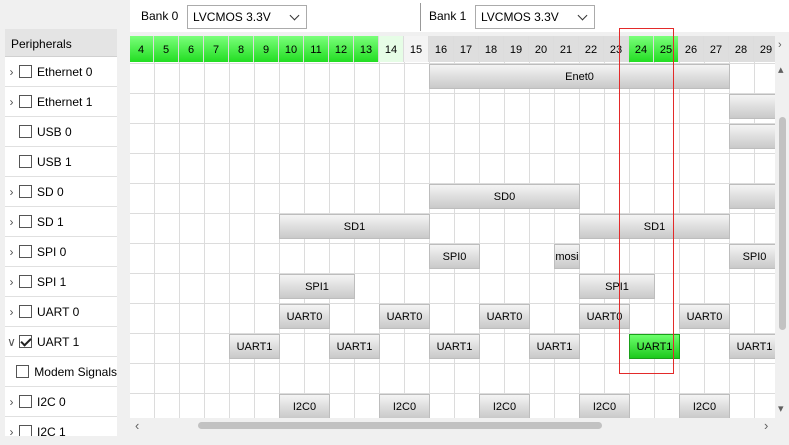  What do you see at coordinates (566, 49) in the screenshot?
I see `pin-header-21: 21` at bounding box center [566, 49].